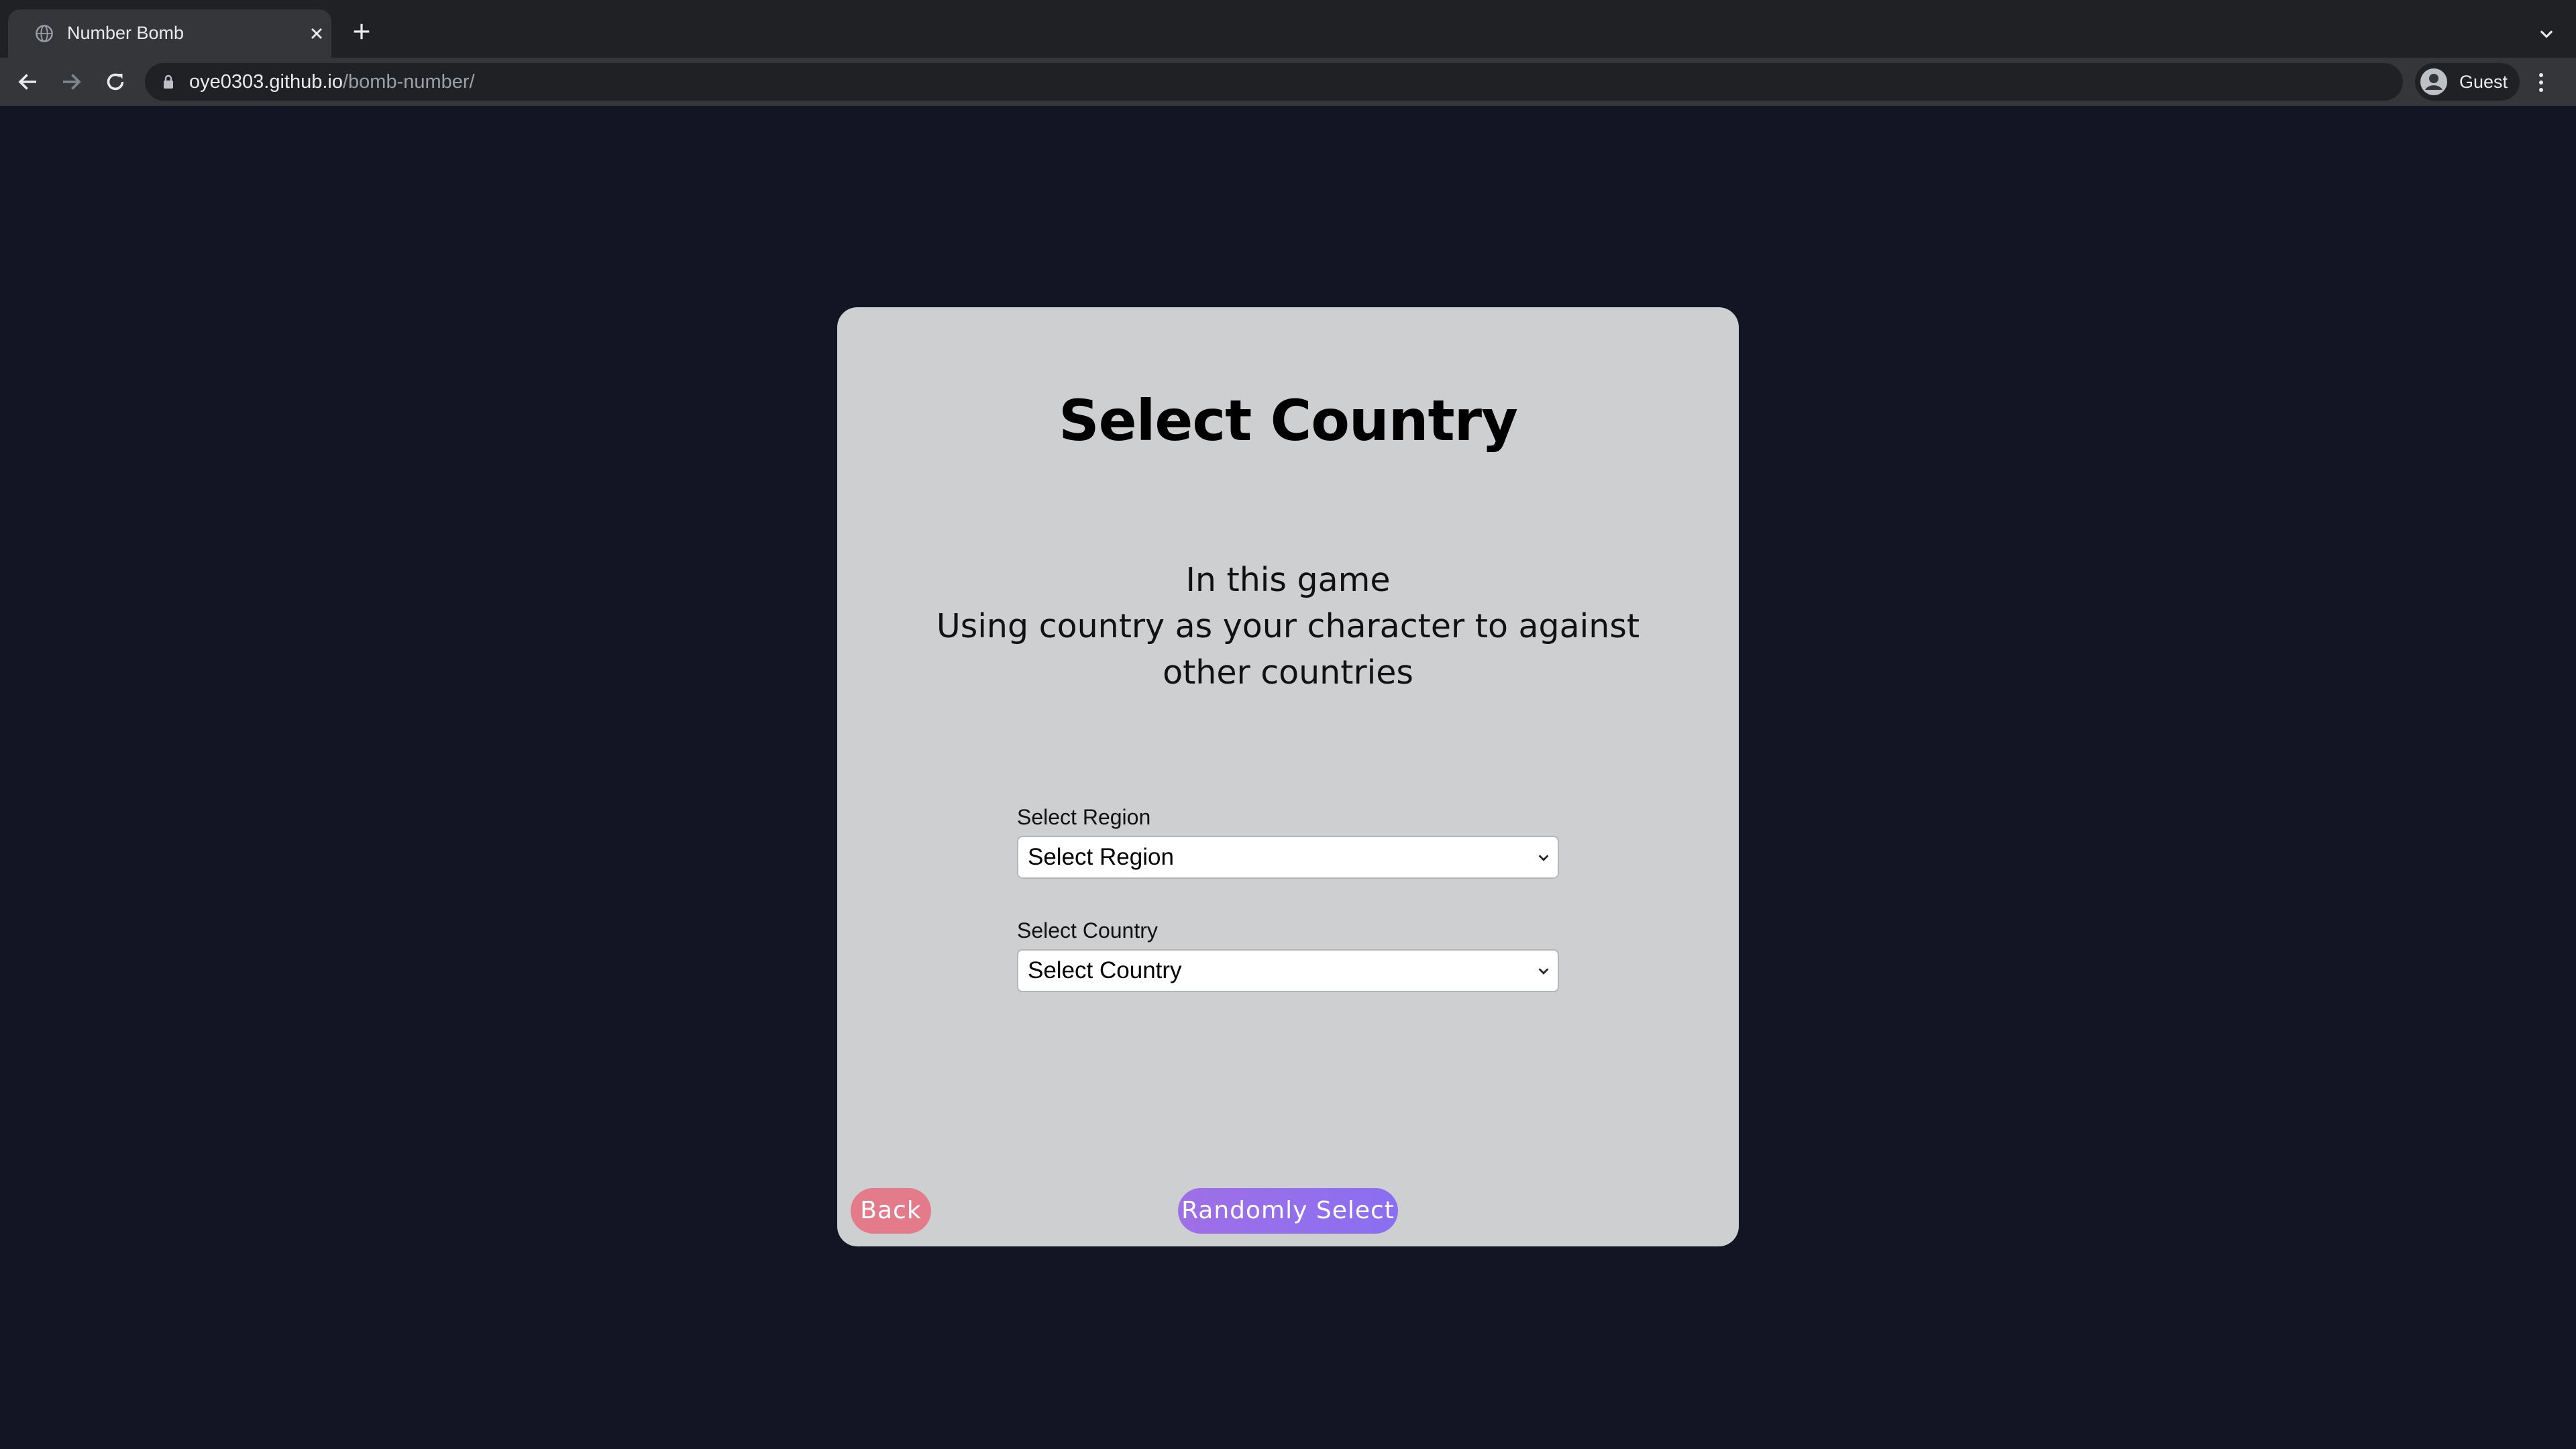 This screenshot has width=2576, height=1449. I want to click on more-menu-icon, so click(2541, 82).